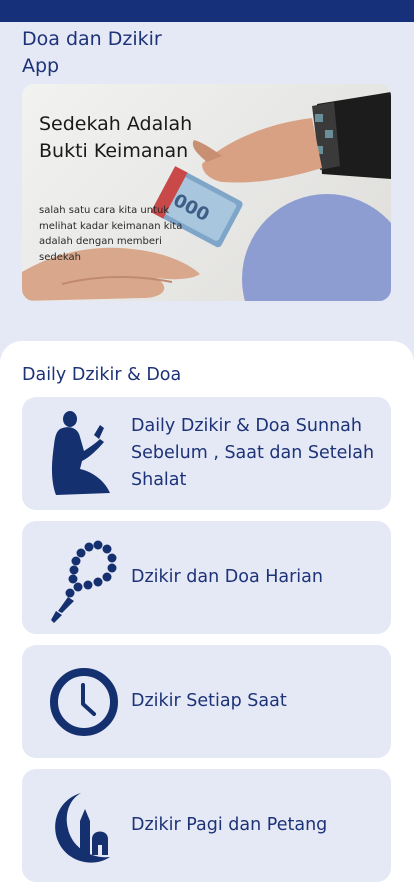  Describe the element at coordinates (209, 701) in the screenshot. I see `menu-label: Dzikir Setiap Saat` at that location.